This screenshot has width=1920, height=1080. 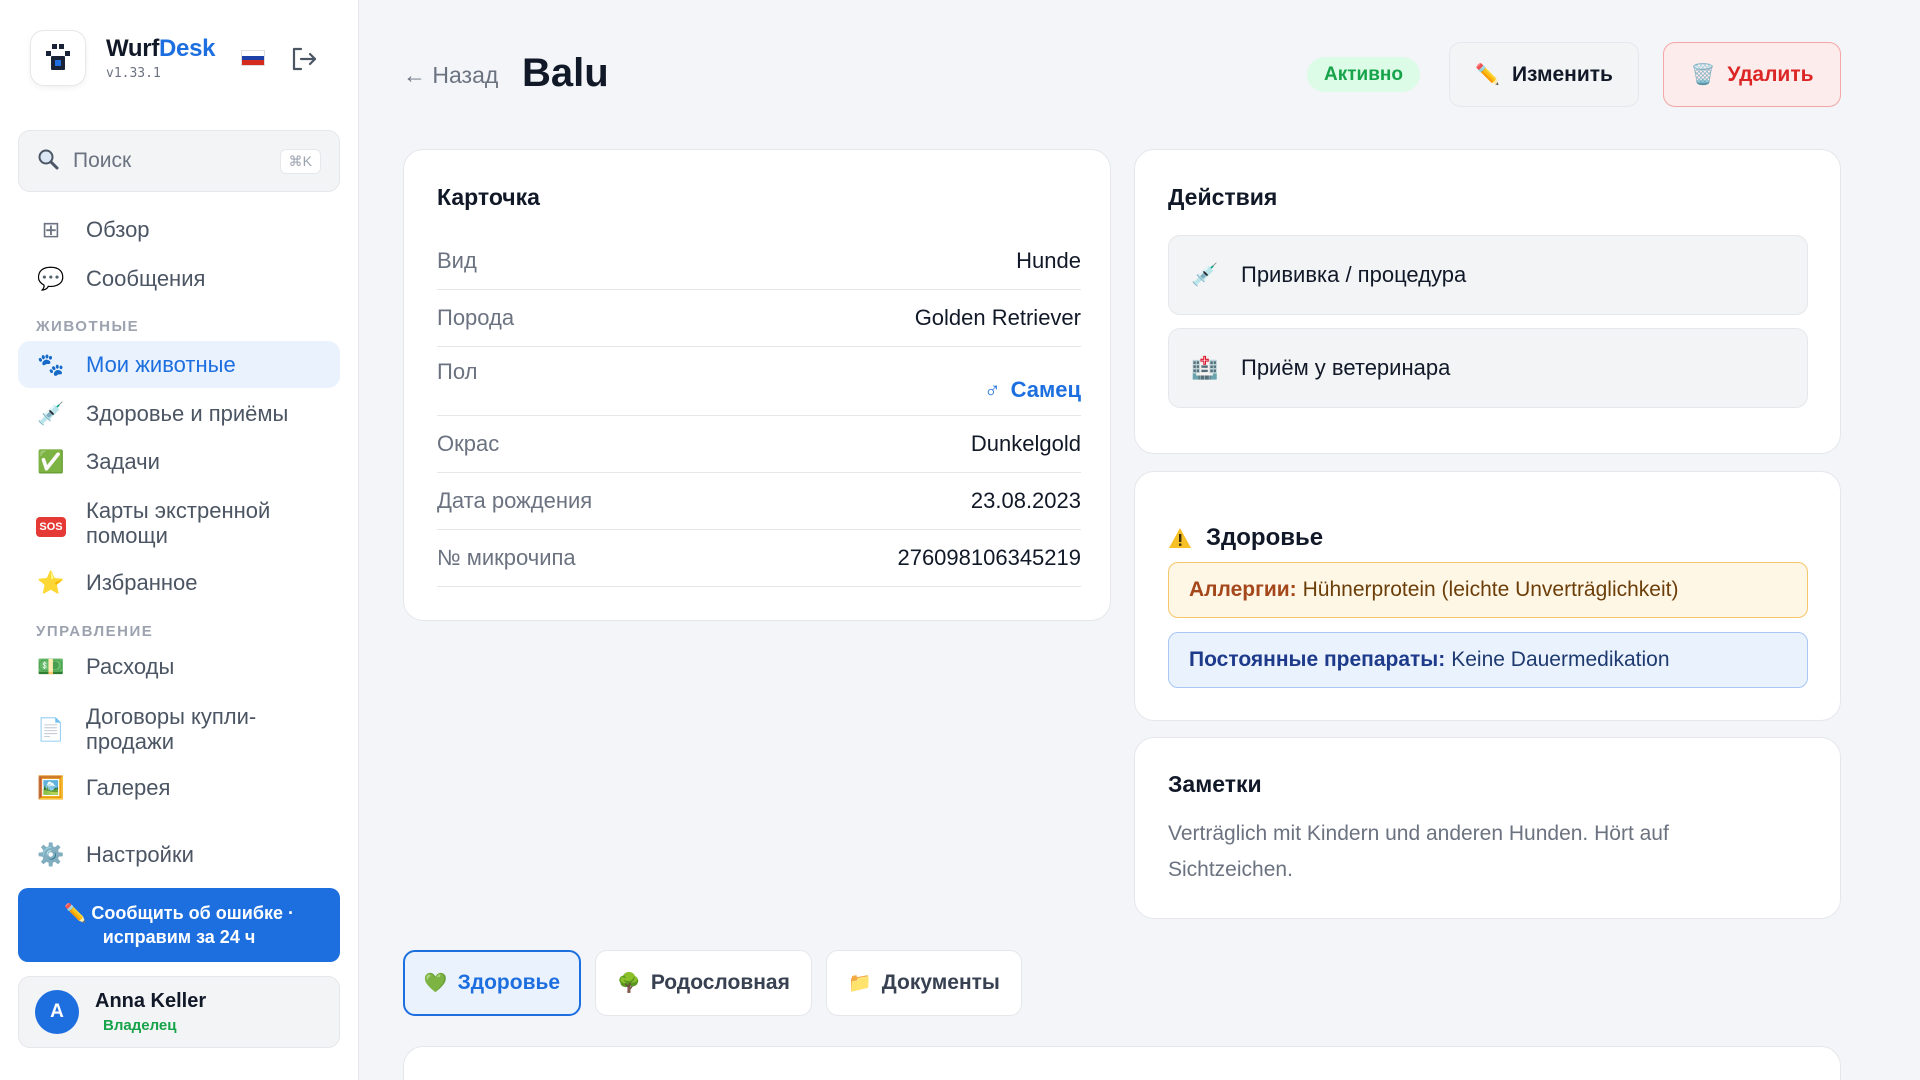 What do you see at coordinates (492, 983) in the screenshot?
I see `tab-health: 💚 Здоровье` at bounding box center [492, 983].